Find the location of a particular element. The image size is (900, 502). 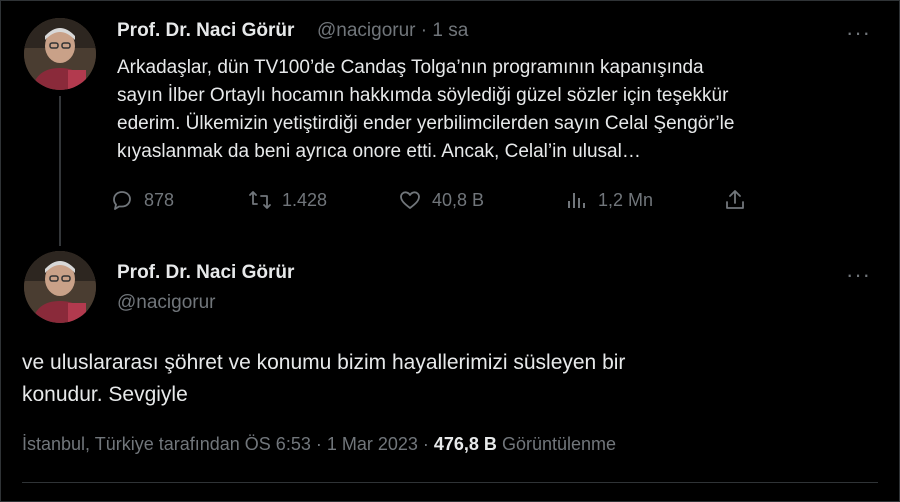

like-button: 40,8 B is located at coordinates (441, 200).